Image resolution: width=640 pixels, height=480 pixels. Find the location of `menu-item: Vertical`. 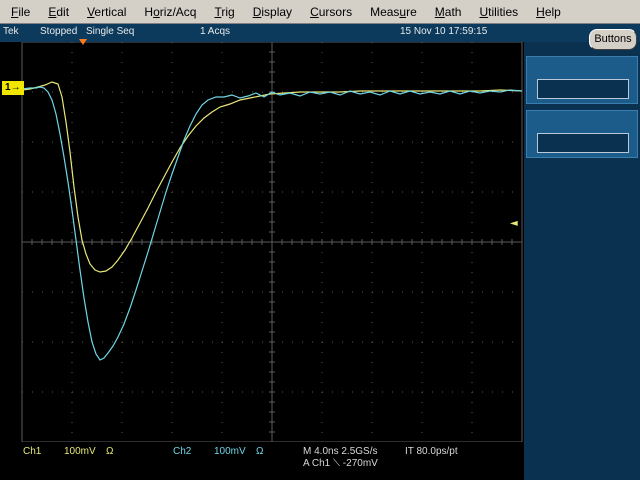

menu-item: Vertical is located at coordinates (107, 12).